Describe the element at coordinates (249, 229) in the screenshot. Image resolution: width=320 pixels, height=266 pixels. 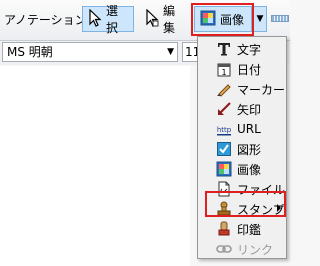
I see `menu-label: 印鑑` at that location.